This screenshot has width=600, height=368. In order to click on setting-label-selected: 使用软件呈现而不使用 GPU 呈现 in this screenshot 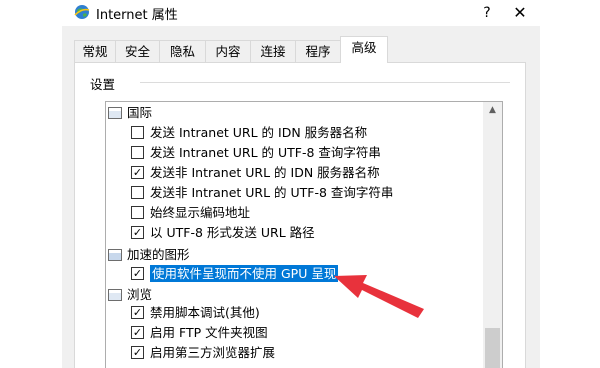, I will do `click(244, 273)`.